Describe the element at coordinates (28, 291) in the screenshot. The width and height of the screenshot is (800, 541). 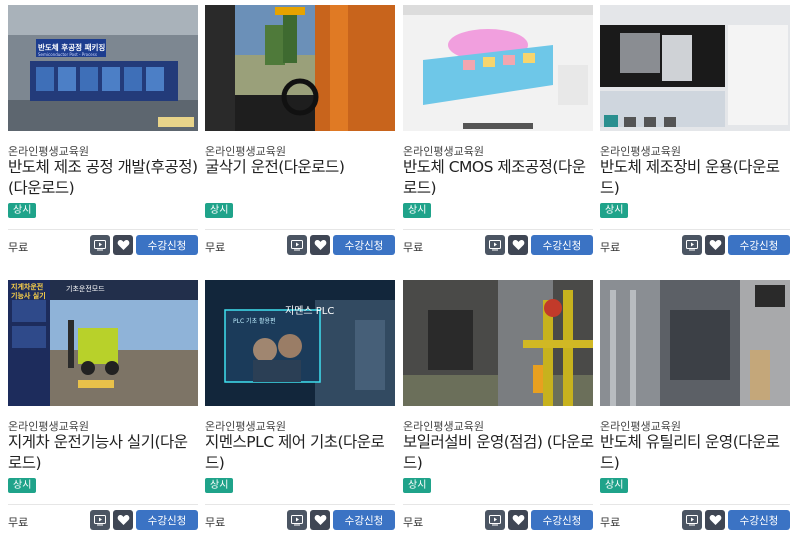
I see `thumbnail-title: 지게차운전 기능사 실기` at that location.